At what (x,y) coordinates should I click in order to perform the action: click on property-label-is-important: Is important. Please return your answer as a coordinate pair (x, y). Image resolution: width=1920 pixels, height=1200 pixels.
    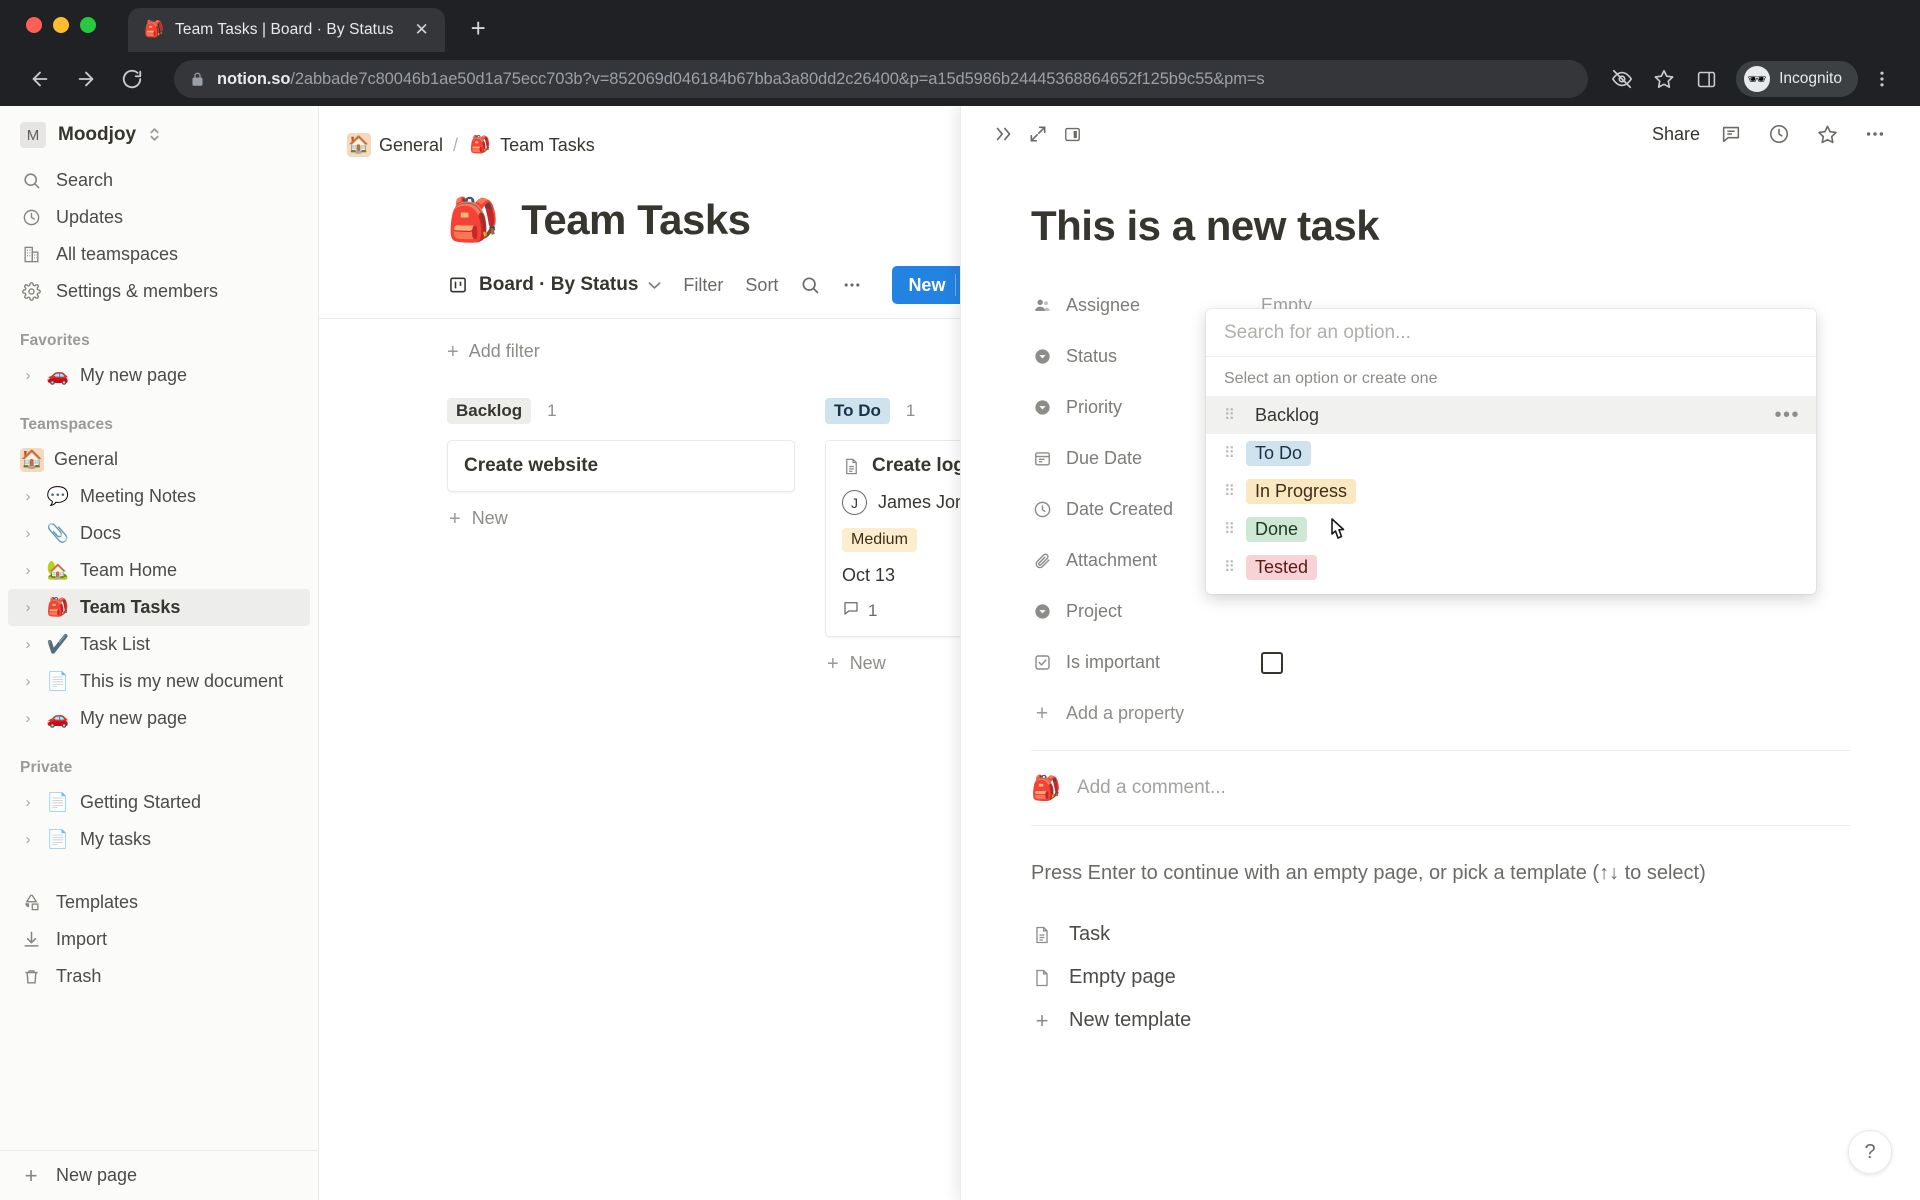
    Looking at the image, I should click on (1146, 663).